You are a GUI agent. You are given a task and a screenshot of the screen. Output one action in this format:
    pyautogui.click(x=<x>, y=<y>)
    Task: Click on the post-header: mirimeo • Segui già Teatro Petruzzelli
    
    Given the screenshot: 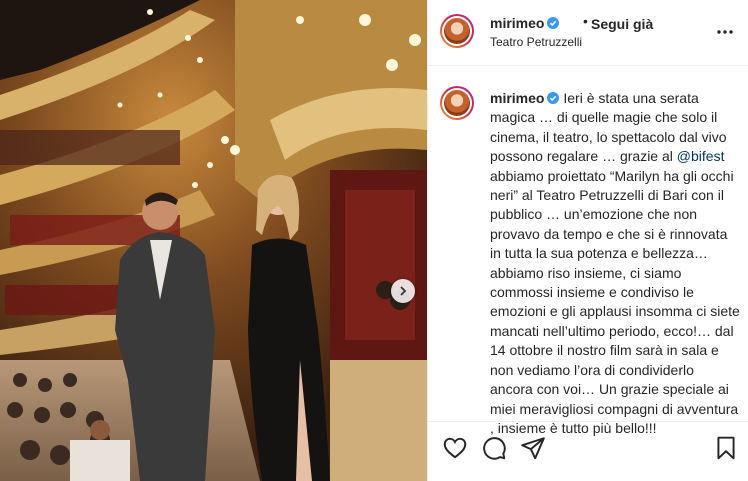 What is the action you would take?
    pyautogui.click(x=588, y=33)
    